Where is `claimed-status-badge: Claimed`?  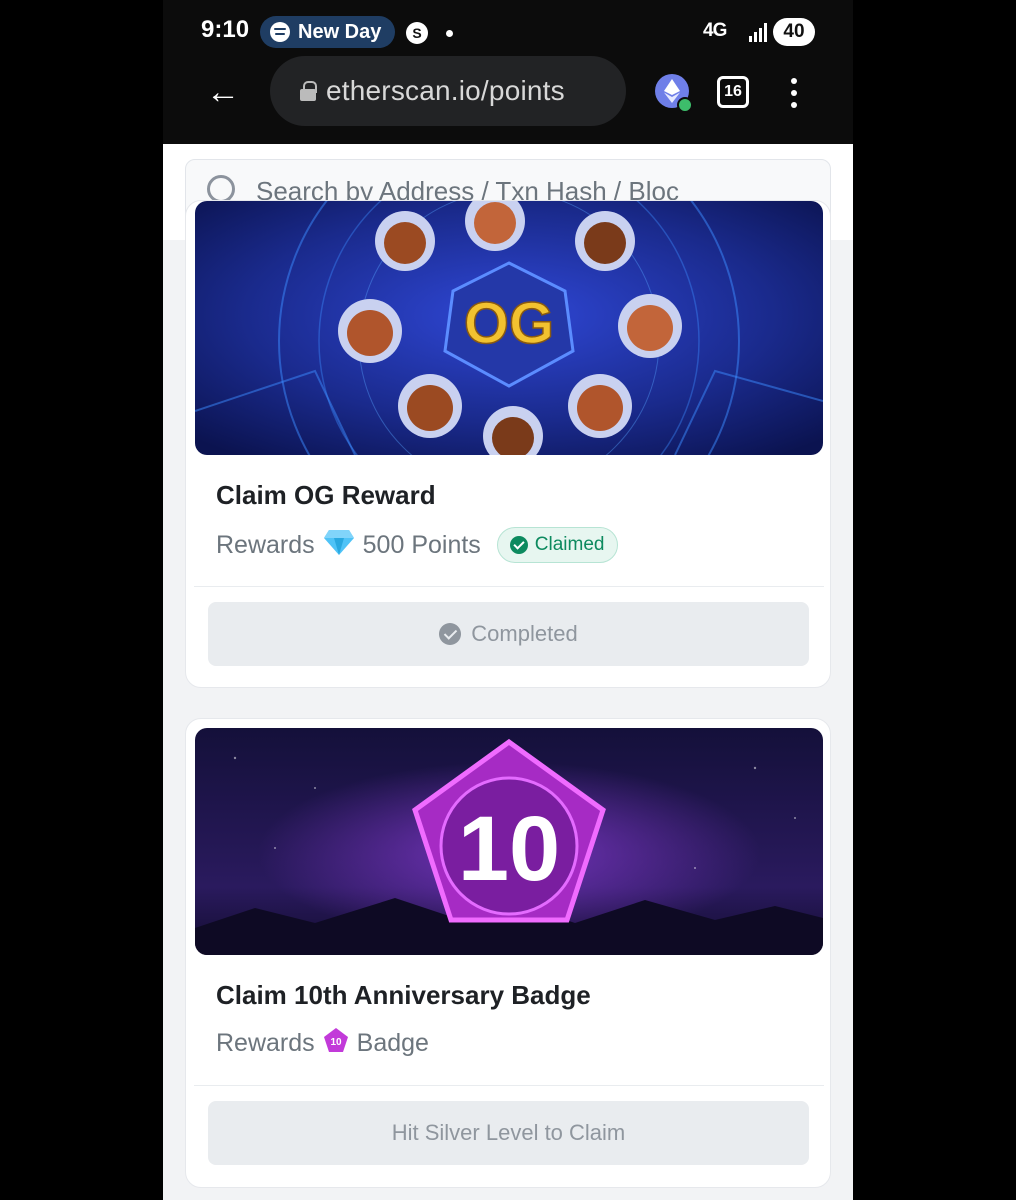
claimed-status-badge: Claimed is located at coordinates (557, 545).